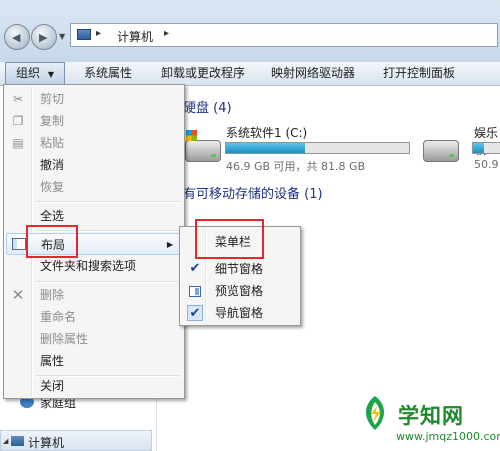 The width and height of the screenshot is (500, 451). Describe the element at coordinates (419, 73) in the screenshot. I see `open-control-panel-button: 打开控制面板` at that location.